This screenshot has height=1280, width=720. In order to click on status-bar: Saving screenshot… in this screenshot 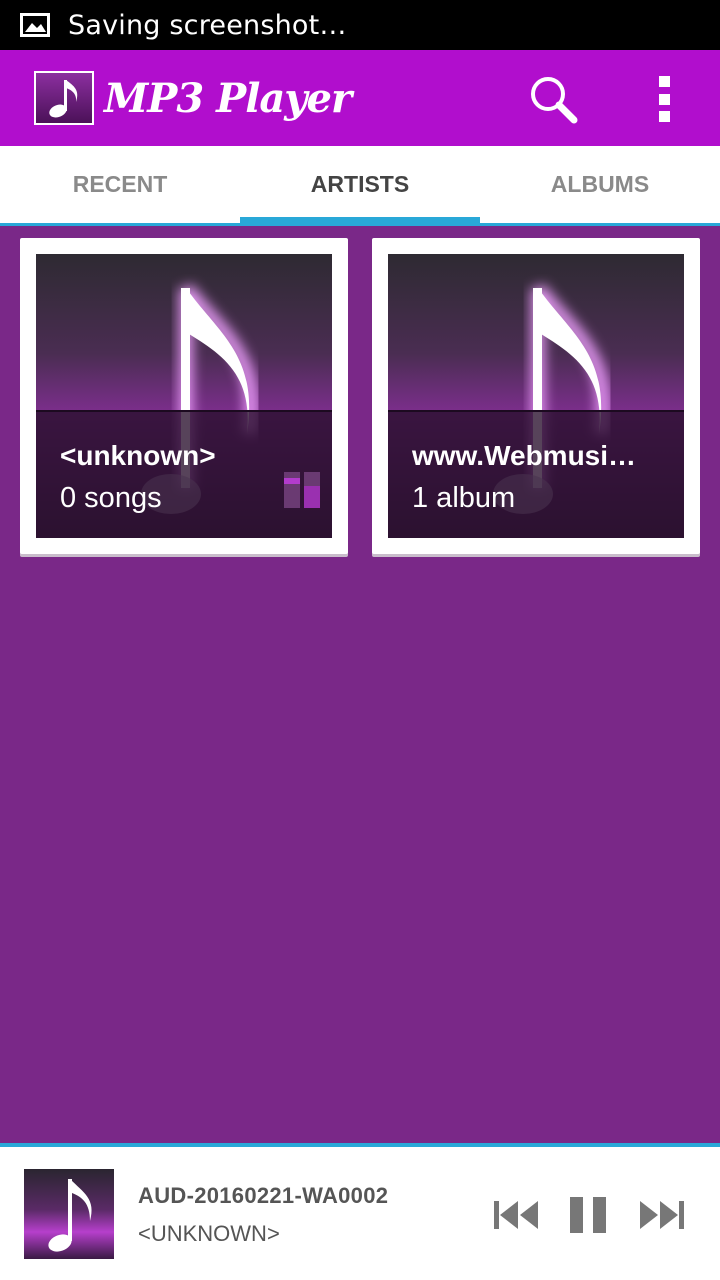, I will do `click(360, 25)`.